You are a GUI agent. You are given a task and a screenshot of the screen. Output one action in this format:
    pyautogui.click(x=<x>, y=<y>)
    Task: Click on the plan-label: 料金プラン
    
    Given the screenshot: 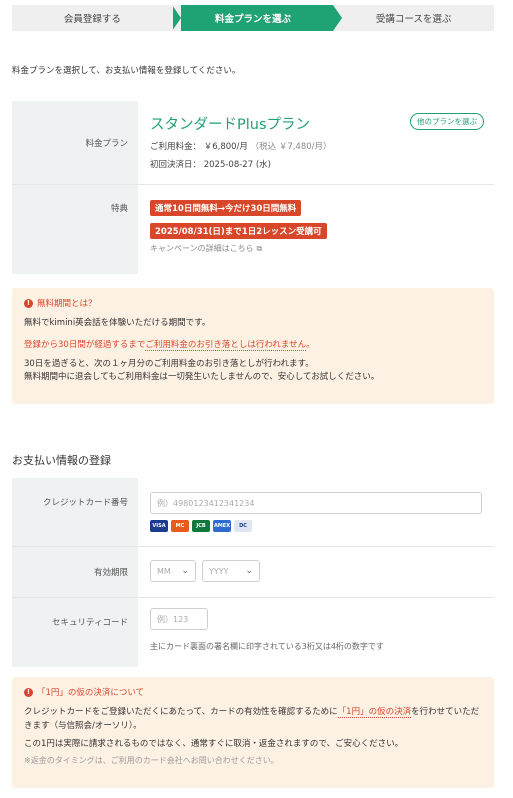 What is the action you would take?
    pyautogui.click(x=75, y=142)
    